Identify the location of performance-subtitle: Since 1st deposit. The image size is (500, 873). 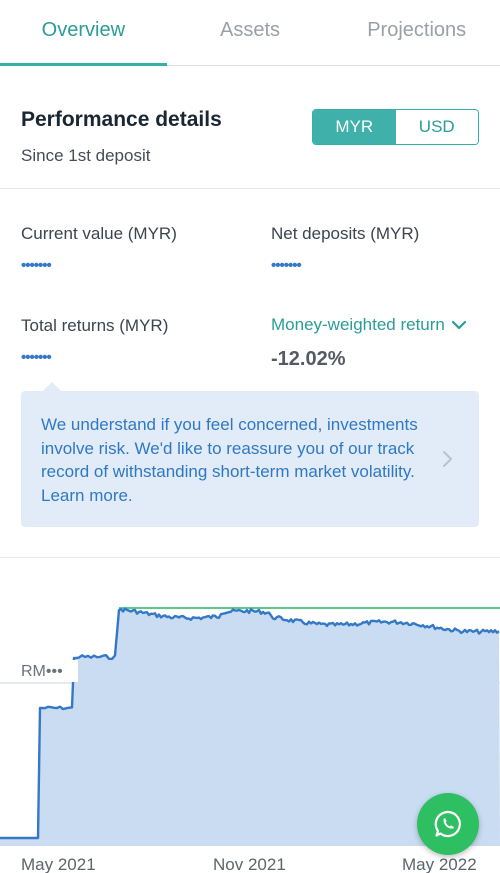
(86, 155).